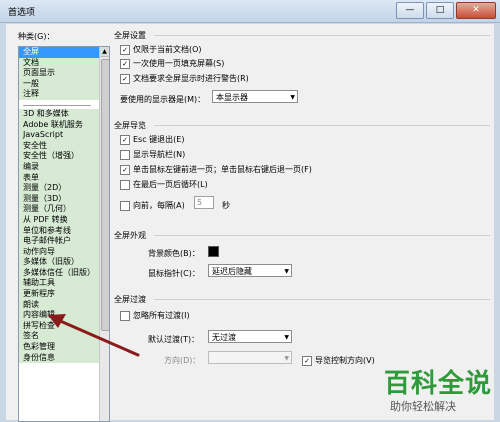 The image size is (500, 422). Describe the element at coordinates (437, 384) in the screenshot. I see `watermark-title: 百科全说` at that location.